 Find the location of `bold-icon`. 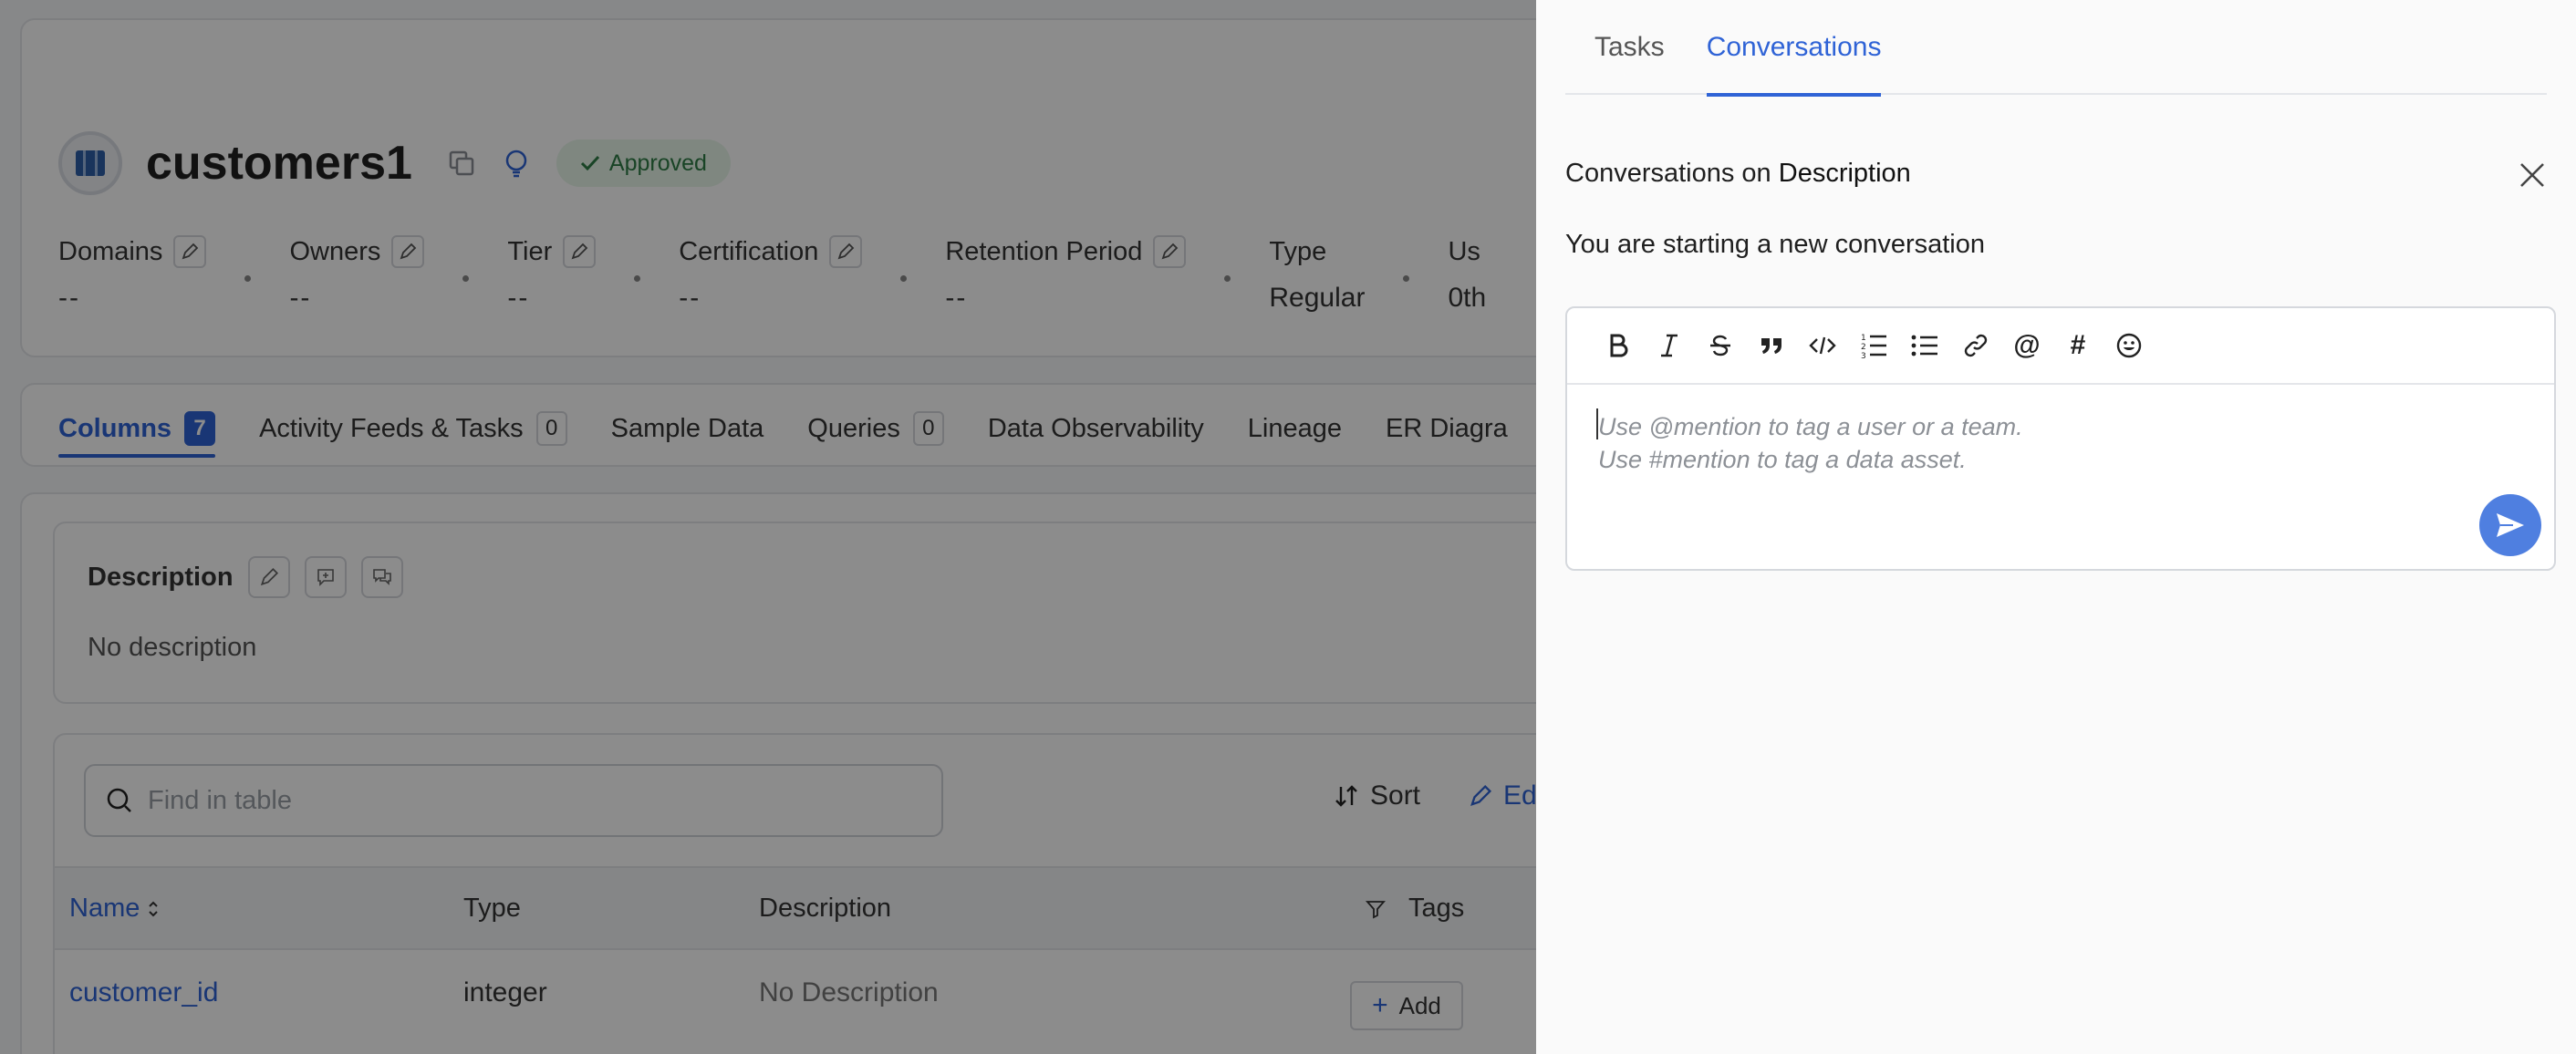

bold-icon is located at coordinates (1618, 345).